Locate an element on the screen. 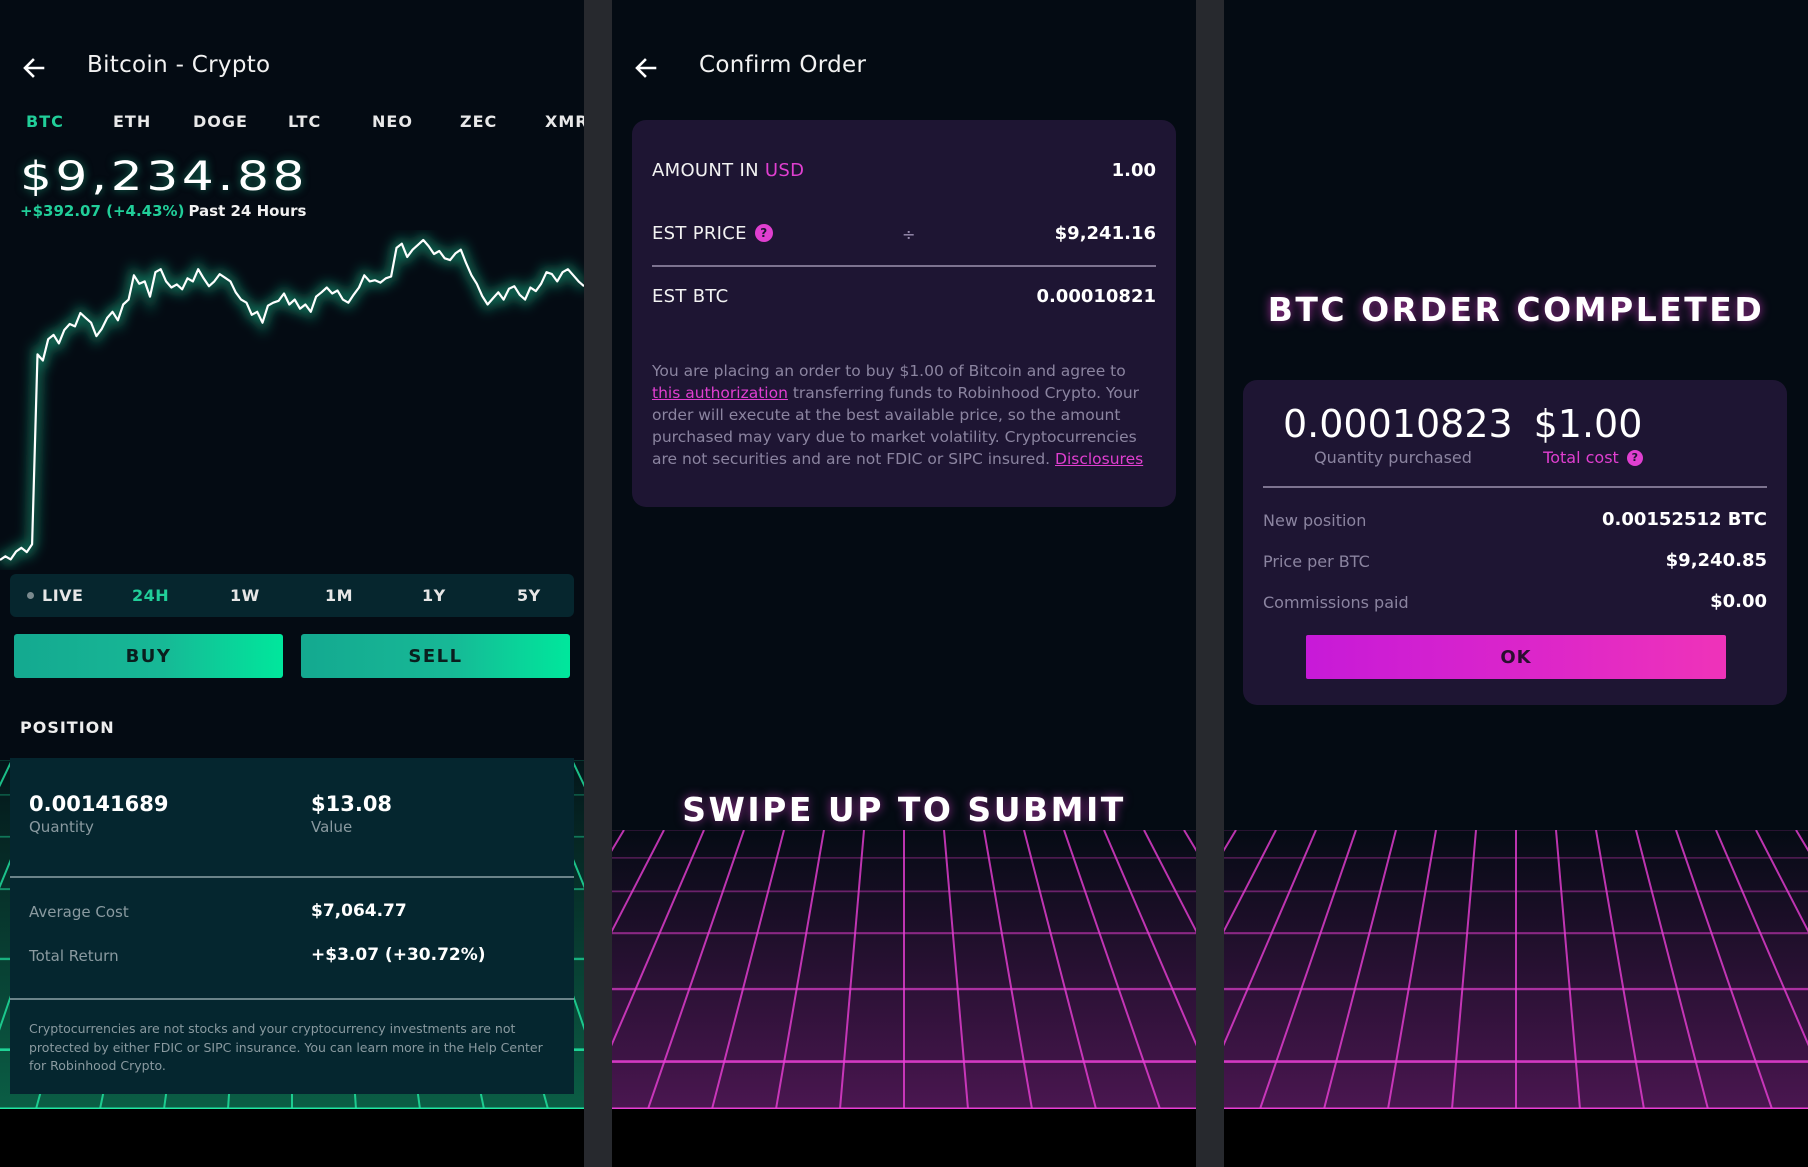 The height and width of the screenshot is (1167, 1808). tab-zec: ZEC is located at coordinates (478, 121).